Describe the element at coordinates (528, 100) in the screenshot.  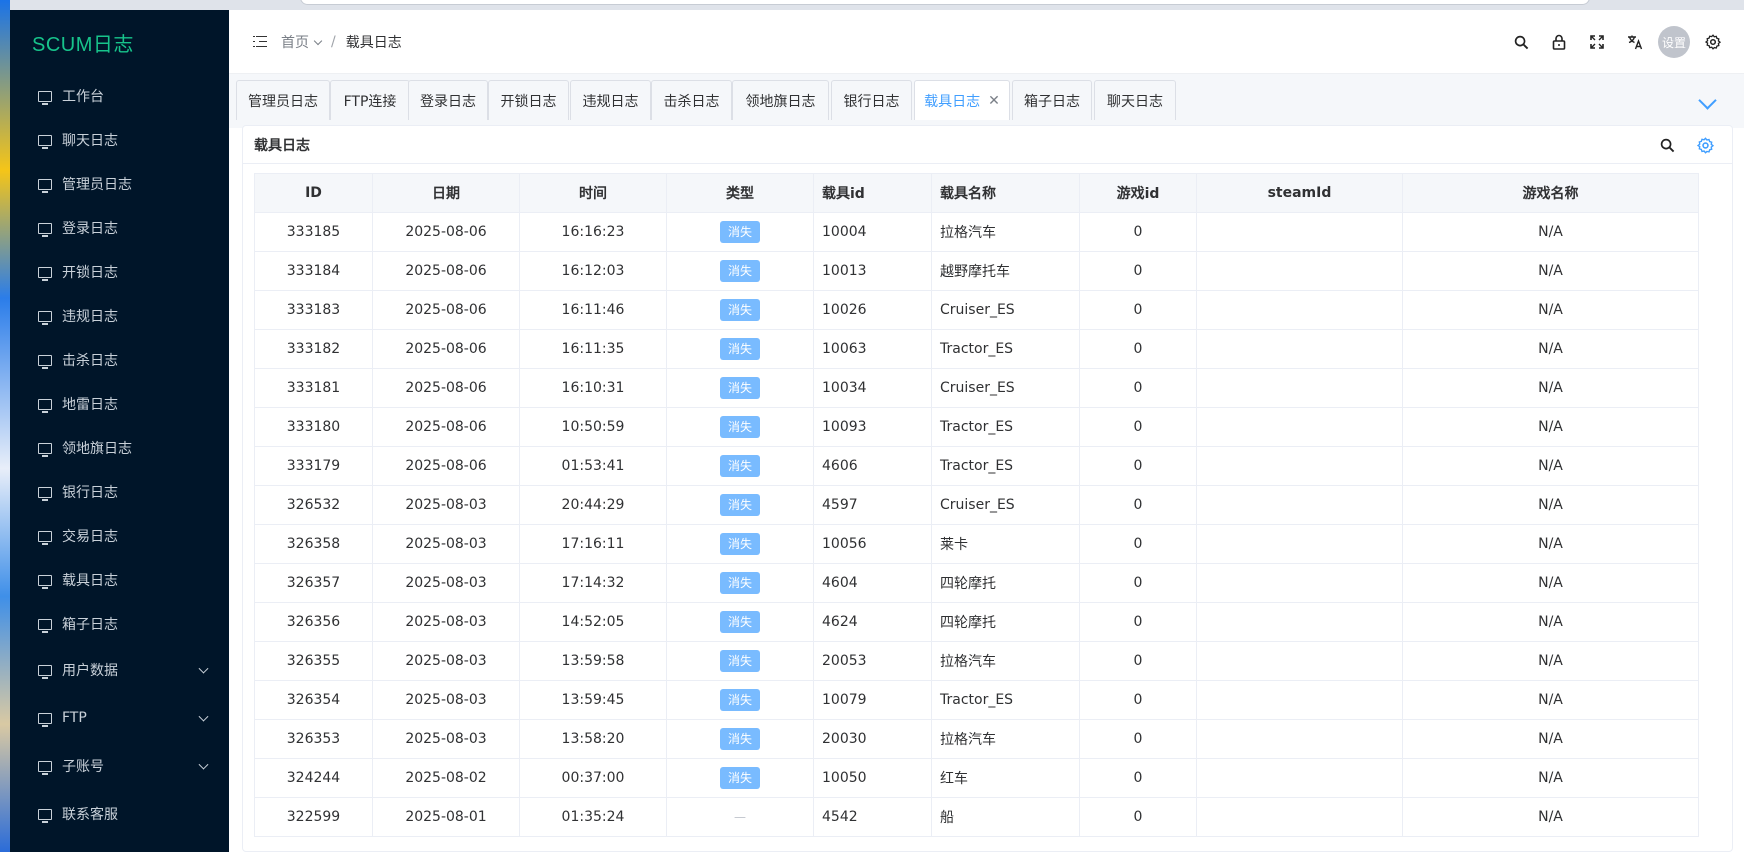
I see `tab-3: 开锁日志` at that location.